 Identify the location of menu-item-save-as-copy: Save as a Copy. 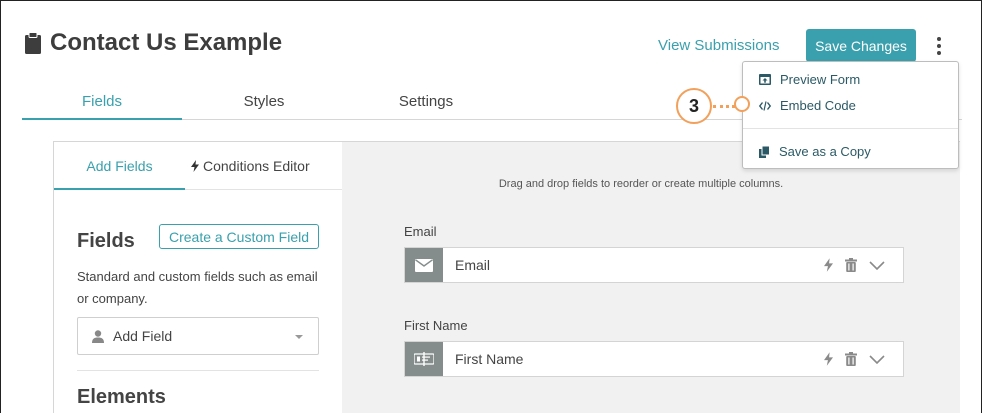
(815, 151).